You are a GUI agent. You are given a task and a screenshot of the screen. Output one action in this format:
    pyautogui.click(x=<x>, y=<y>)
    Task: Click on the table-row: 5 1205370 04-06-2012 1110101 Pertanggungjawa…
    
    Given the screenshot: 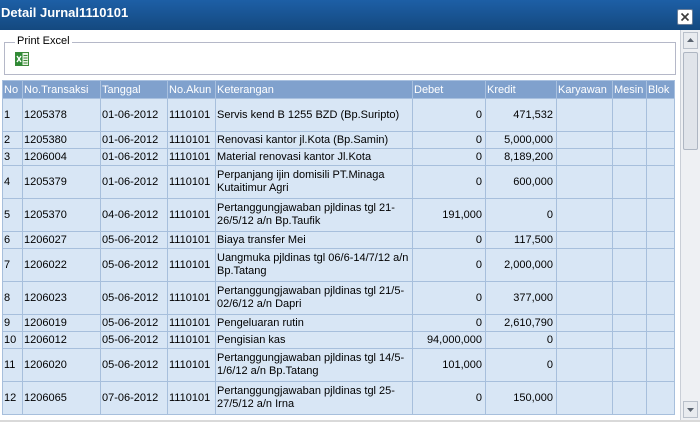 What is the action you would take?
    pyautogui.click(x=338, y=215)
    